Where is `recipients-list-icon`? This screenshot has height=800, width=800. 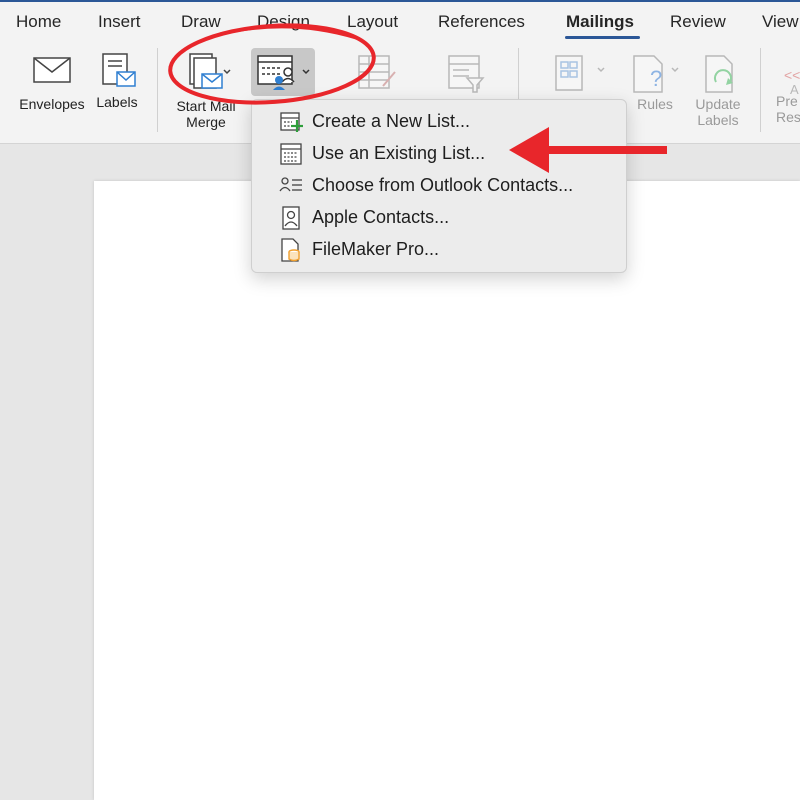 recipients-list-icon is located at coordinates (283, 72).